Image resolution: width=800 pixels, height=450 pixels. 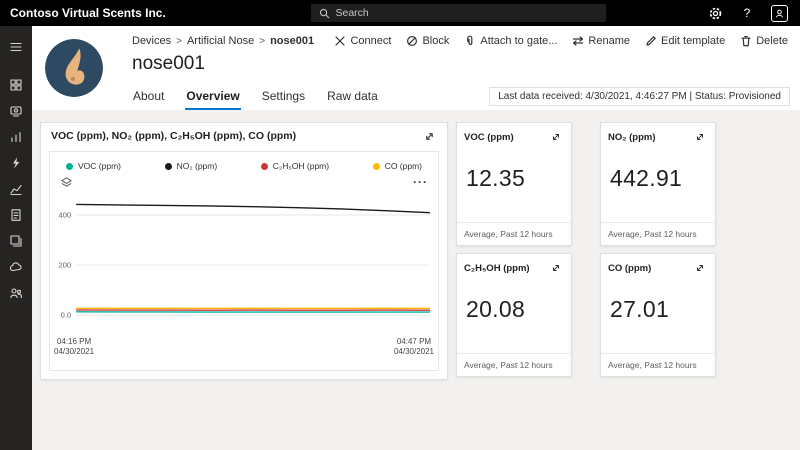 I want to click on nav-item-dashboard, so click(x=16, y=85).